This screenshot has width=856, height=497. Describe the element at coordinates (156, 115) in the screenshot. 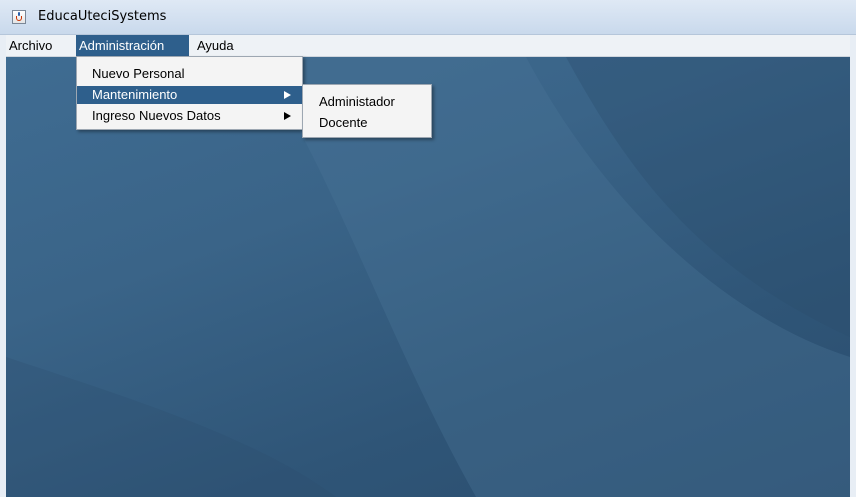

I see `menu-item-label: Ingreso Nuevos Datos` at that location.